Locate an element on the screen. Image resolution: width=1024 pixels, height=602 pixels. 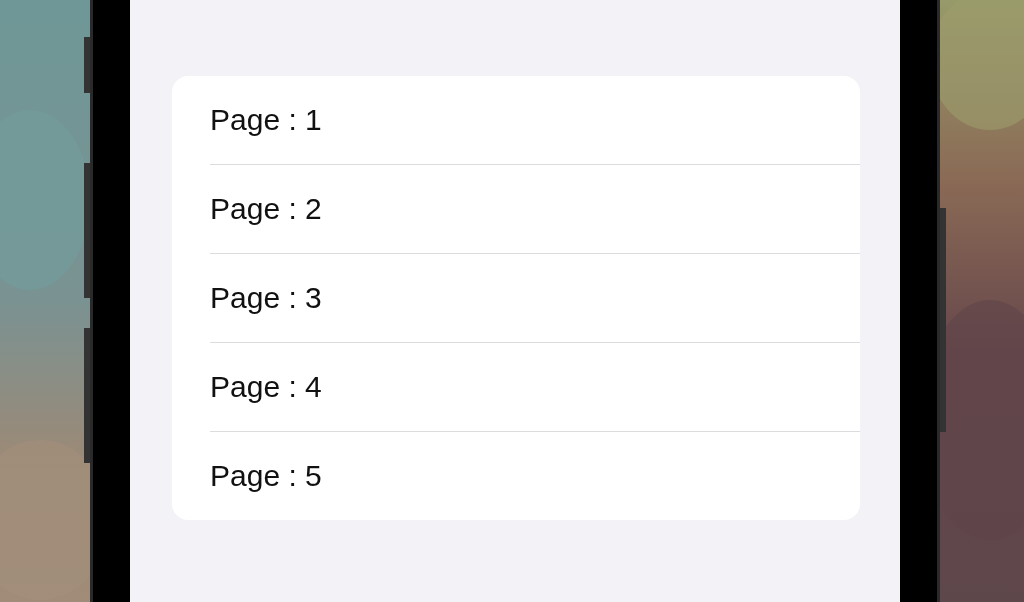
list-item: Page : 1 is located at coordinates (535, 120).